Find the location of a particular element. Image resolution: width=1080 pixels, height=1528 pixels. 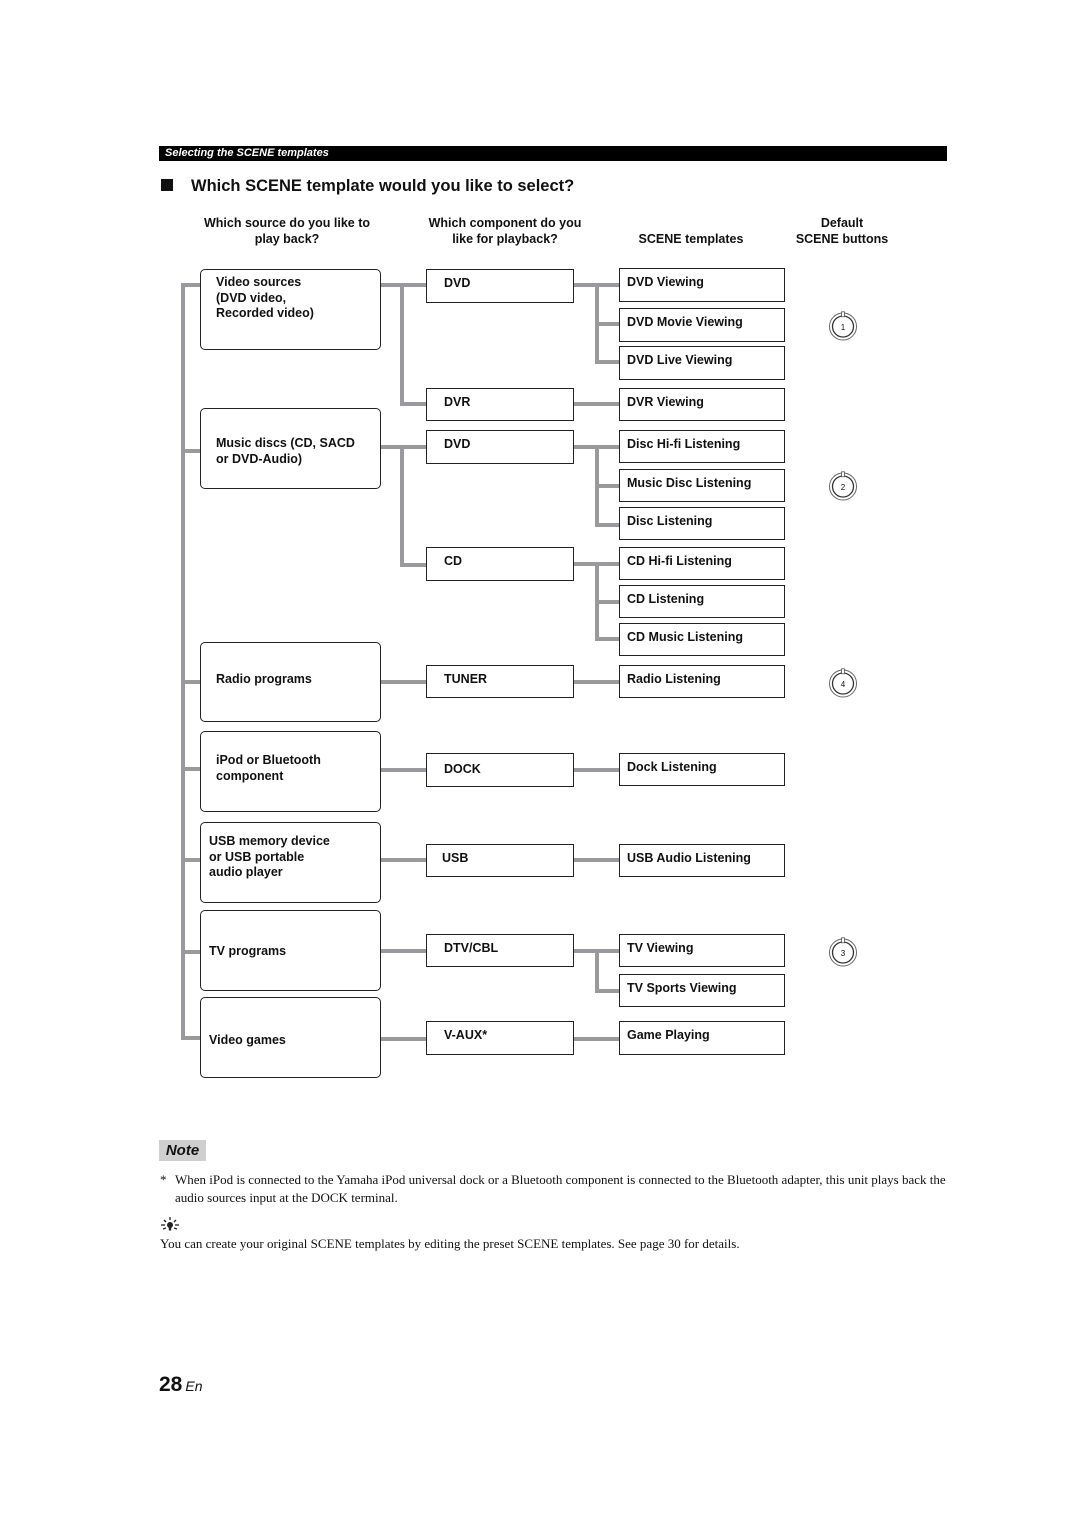

component-box-dock: DOCK is located at coordinates (500, 770).